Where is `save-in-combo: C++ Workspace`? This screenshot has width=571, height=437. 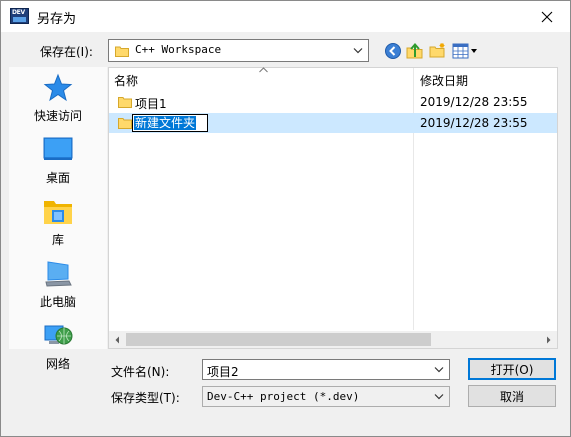 save-in-combo: C++ Workspace is located at coordinates (238, 50).